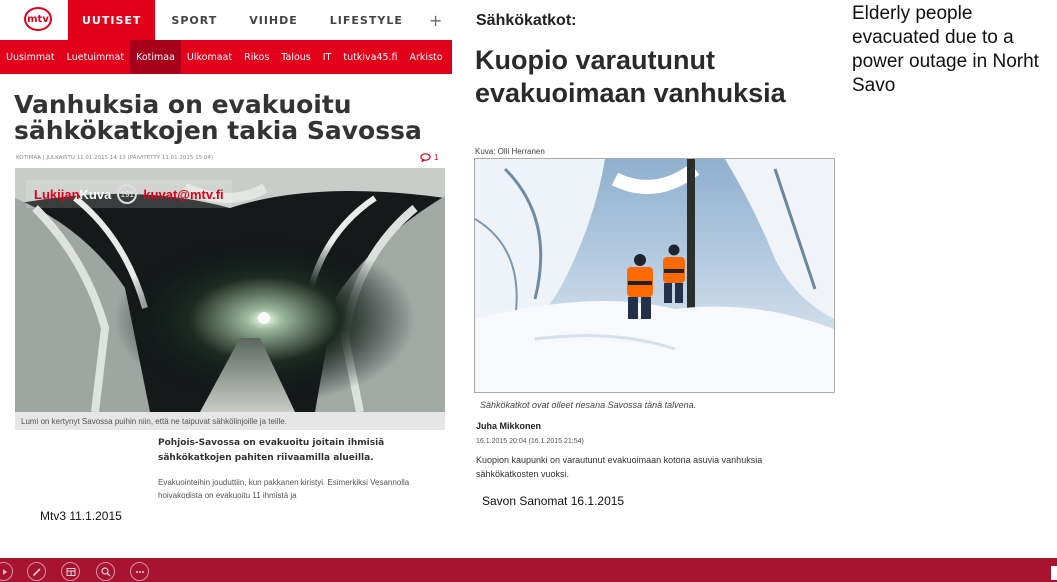  Describe the element at coordinates (509, 426) in the screenshot. I see `ss-author: Juha Mikkonen` at that location.